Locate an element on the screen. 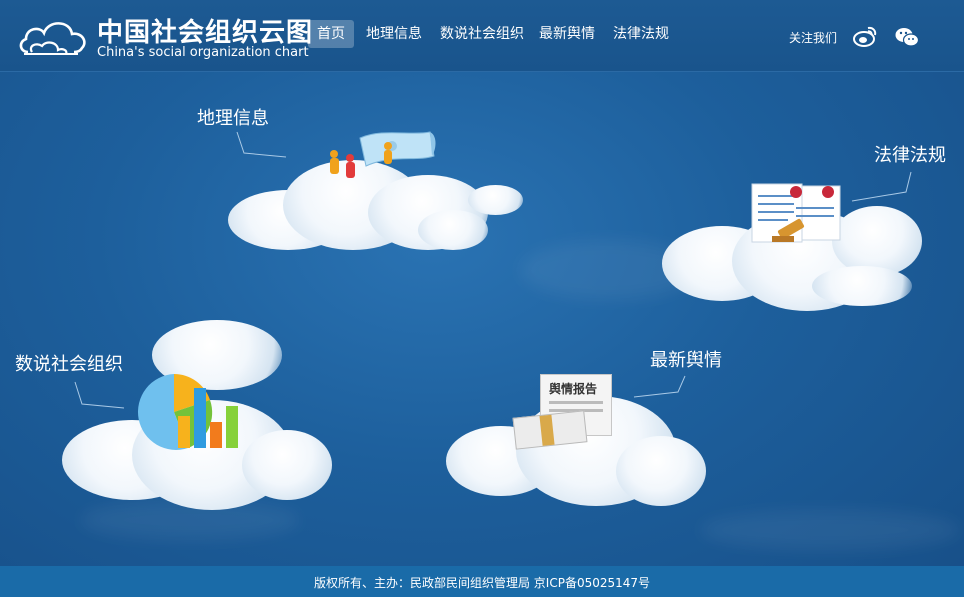 Image resolution: width=964 pixels, height=597 pixels. law-certificate-icon is located at coordinates (796, 213).